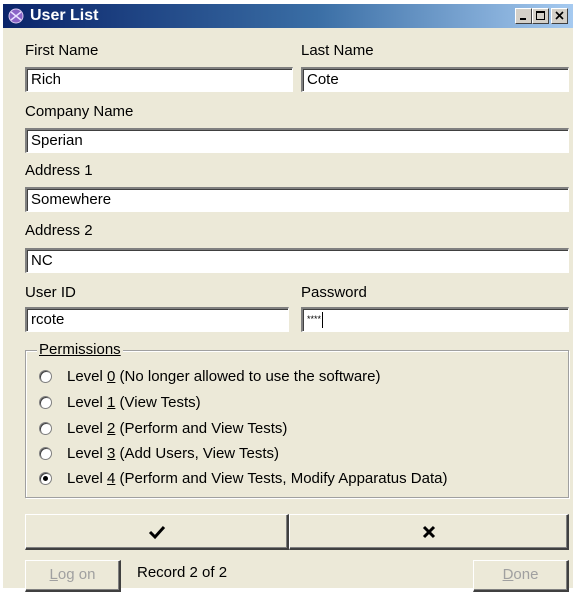 The image size is (576, 592). What do you see at coordinates (80, 349) in the screenshot?
I see `permissions-legend: Permissions` at bounding box center [80, 349].